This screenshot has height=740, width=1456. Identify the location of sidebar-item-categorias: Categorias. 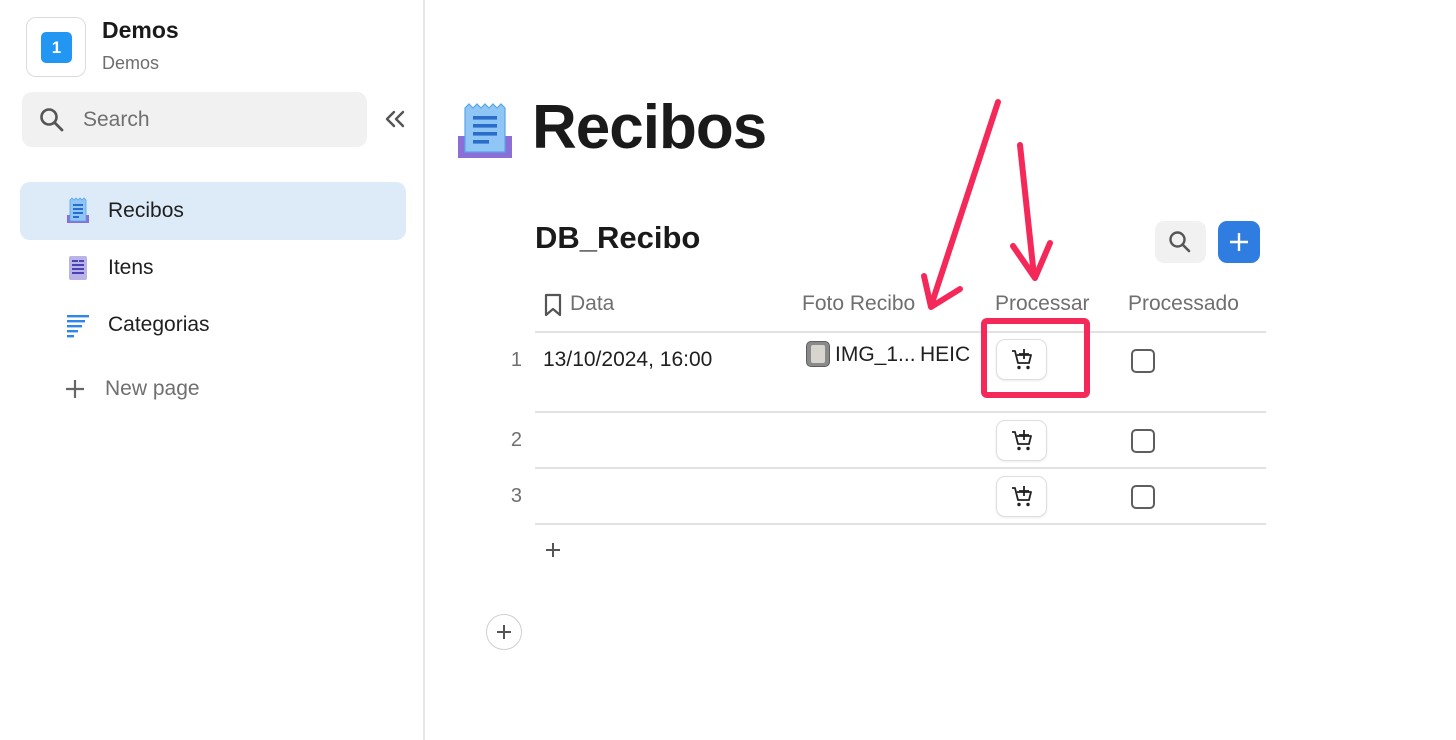
(213, 325).